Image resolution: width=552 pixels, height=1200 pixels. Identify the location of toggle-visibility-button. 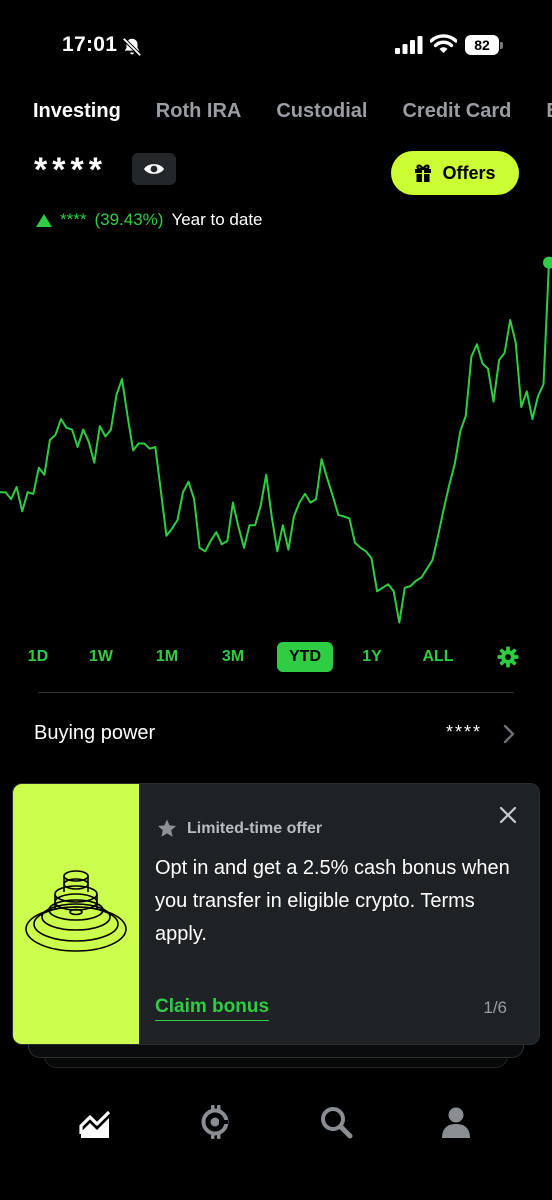
(154, 169).